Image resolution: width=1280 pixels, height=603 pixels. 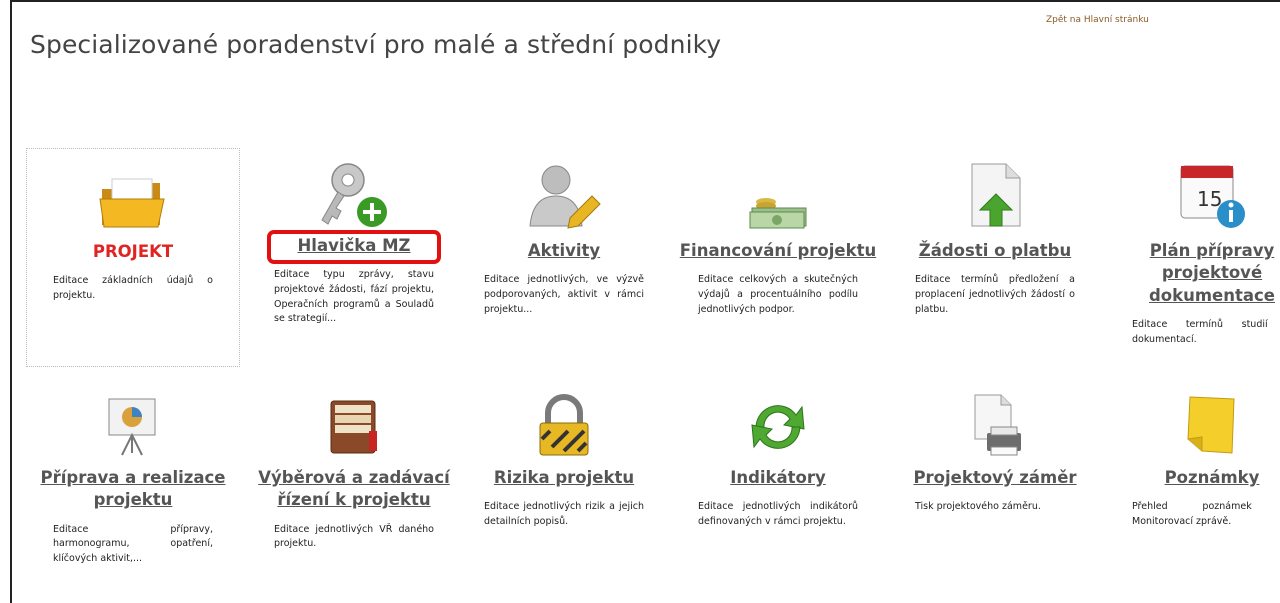 What do you see at coordinates (1206, 514) in the screenshot?
I see `tile-description: Přehled poznámek k Monitorovací zprávě.` at bounding box center [1206, 514].